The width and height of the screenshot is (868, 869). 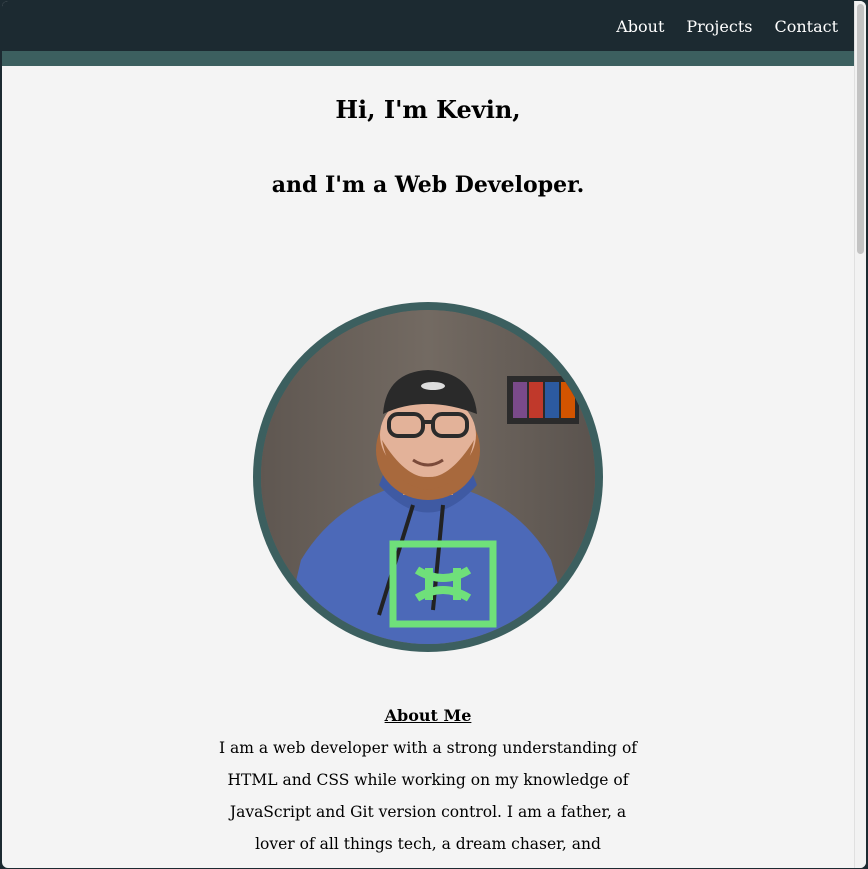 What do you see at coordinates (806, 26) in the screenshot?
I see `nav-link-contact: Contact` at bounding box center [806, 26].